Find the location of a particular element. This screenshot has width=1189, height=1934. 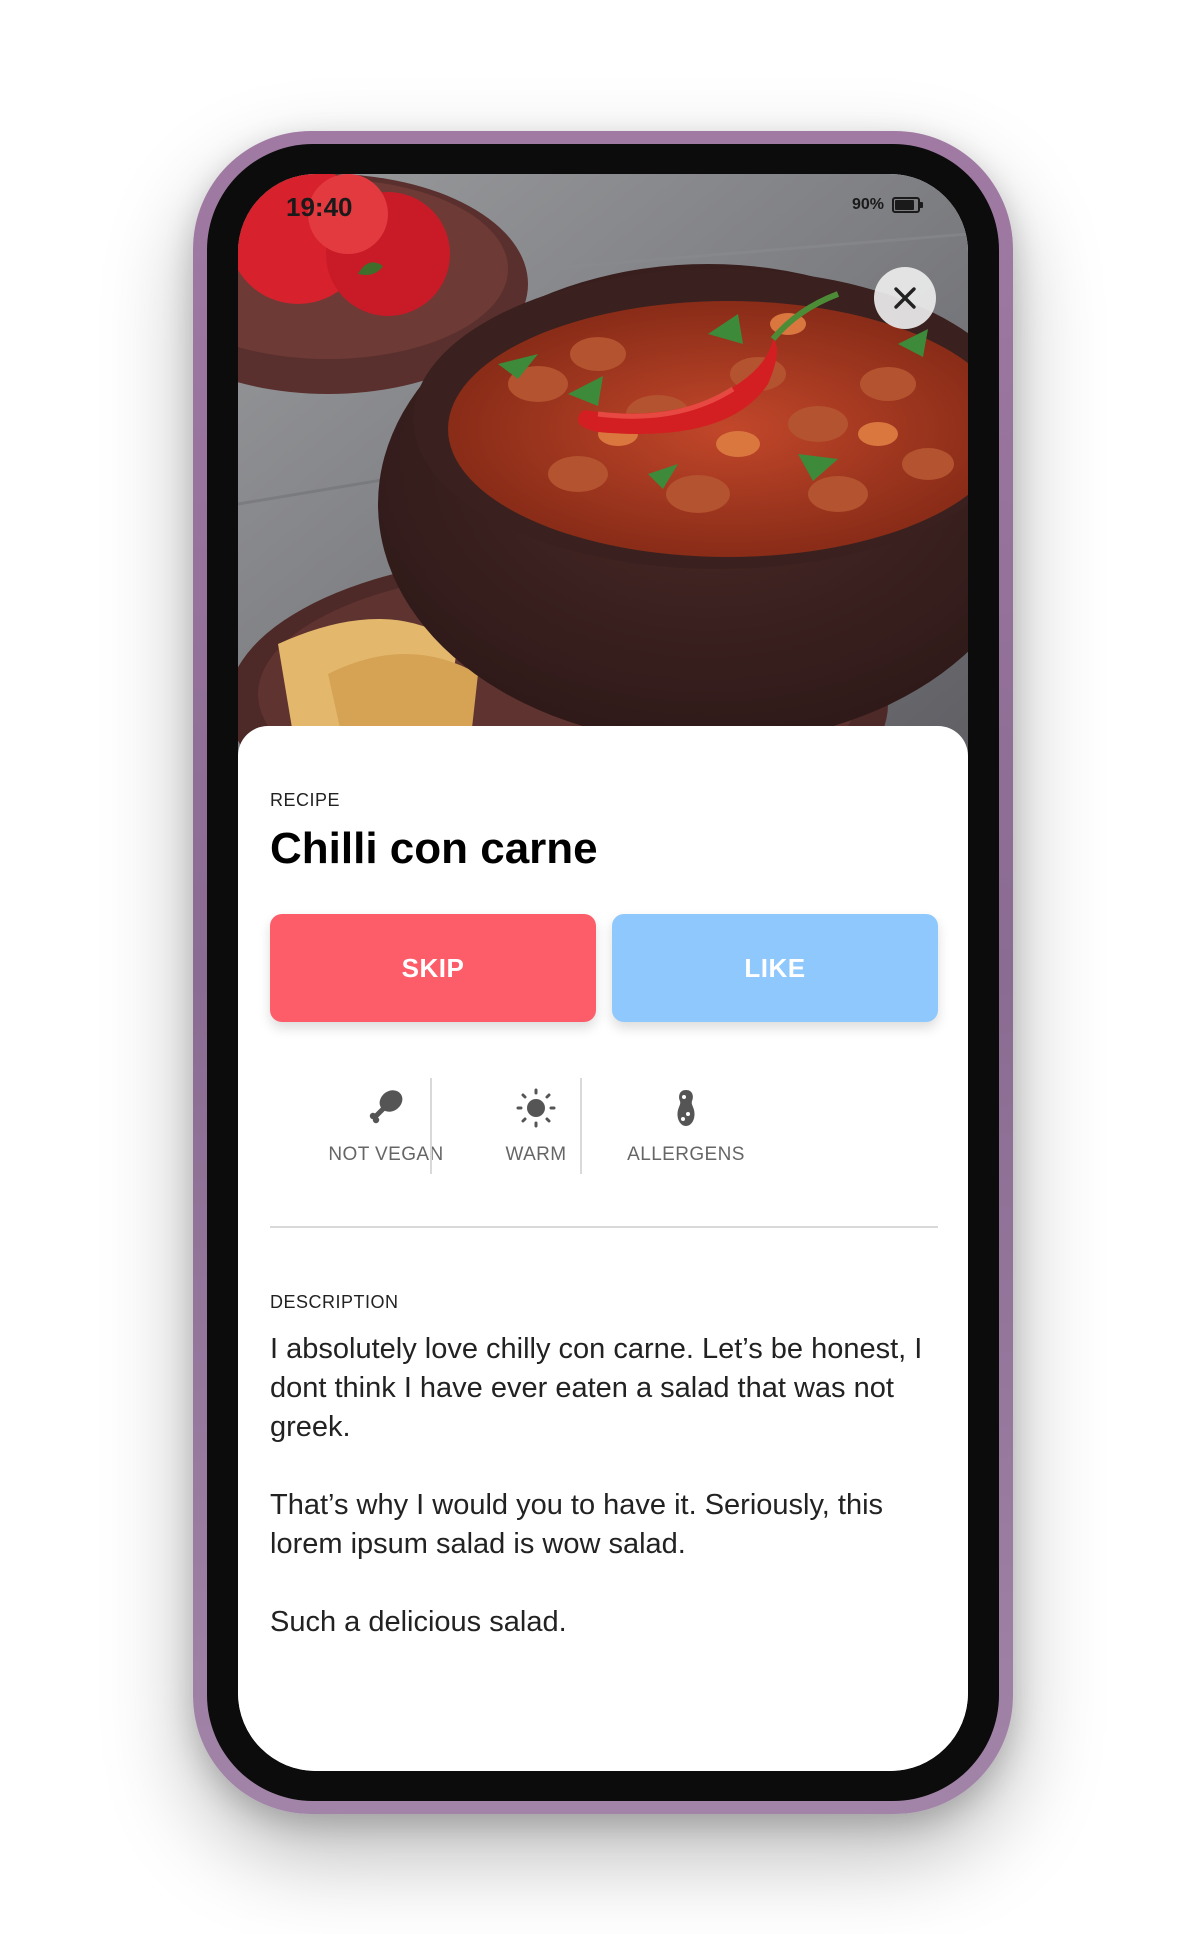

battery-icon is located at coordinates (907, 205).